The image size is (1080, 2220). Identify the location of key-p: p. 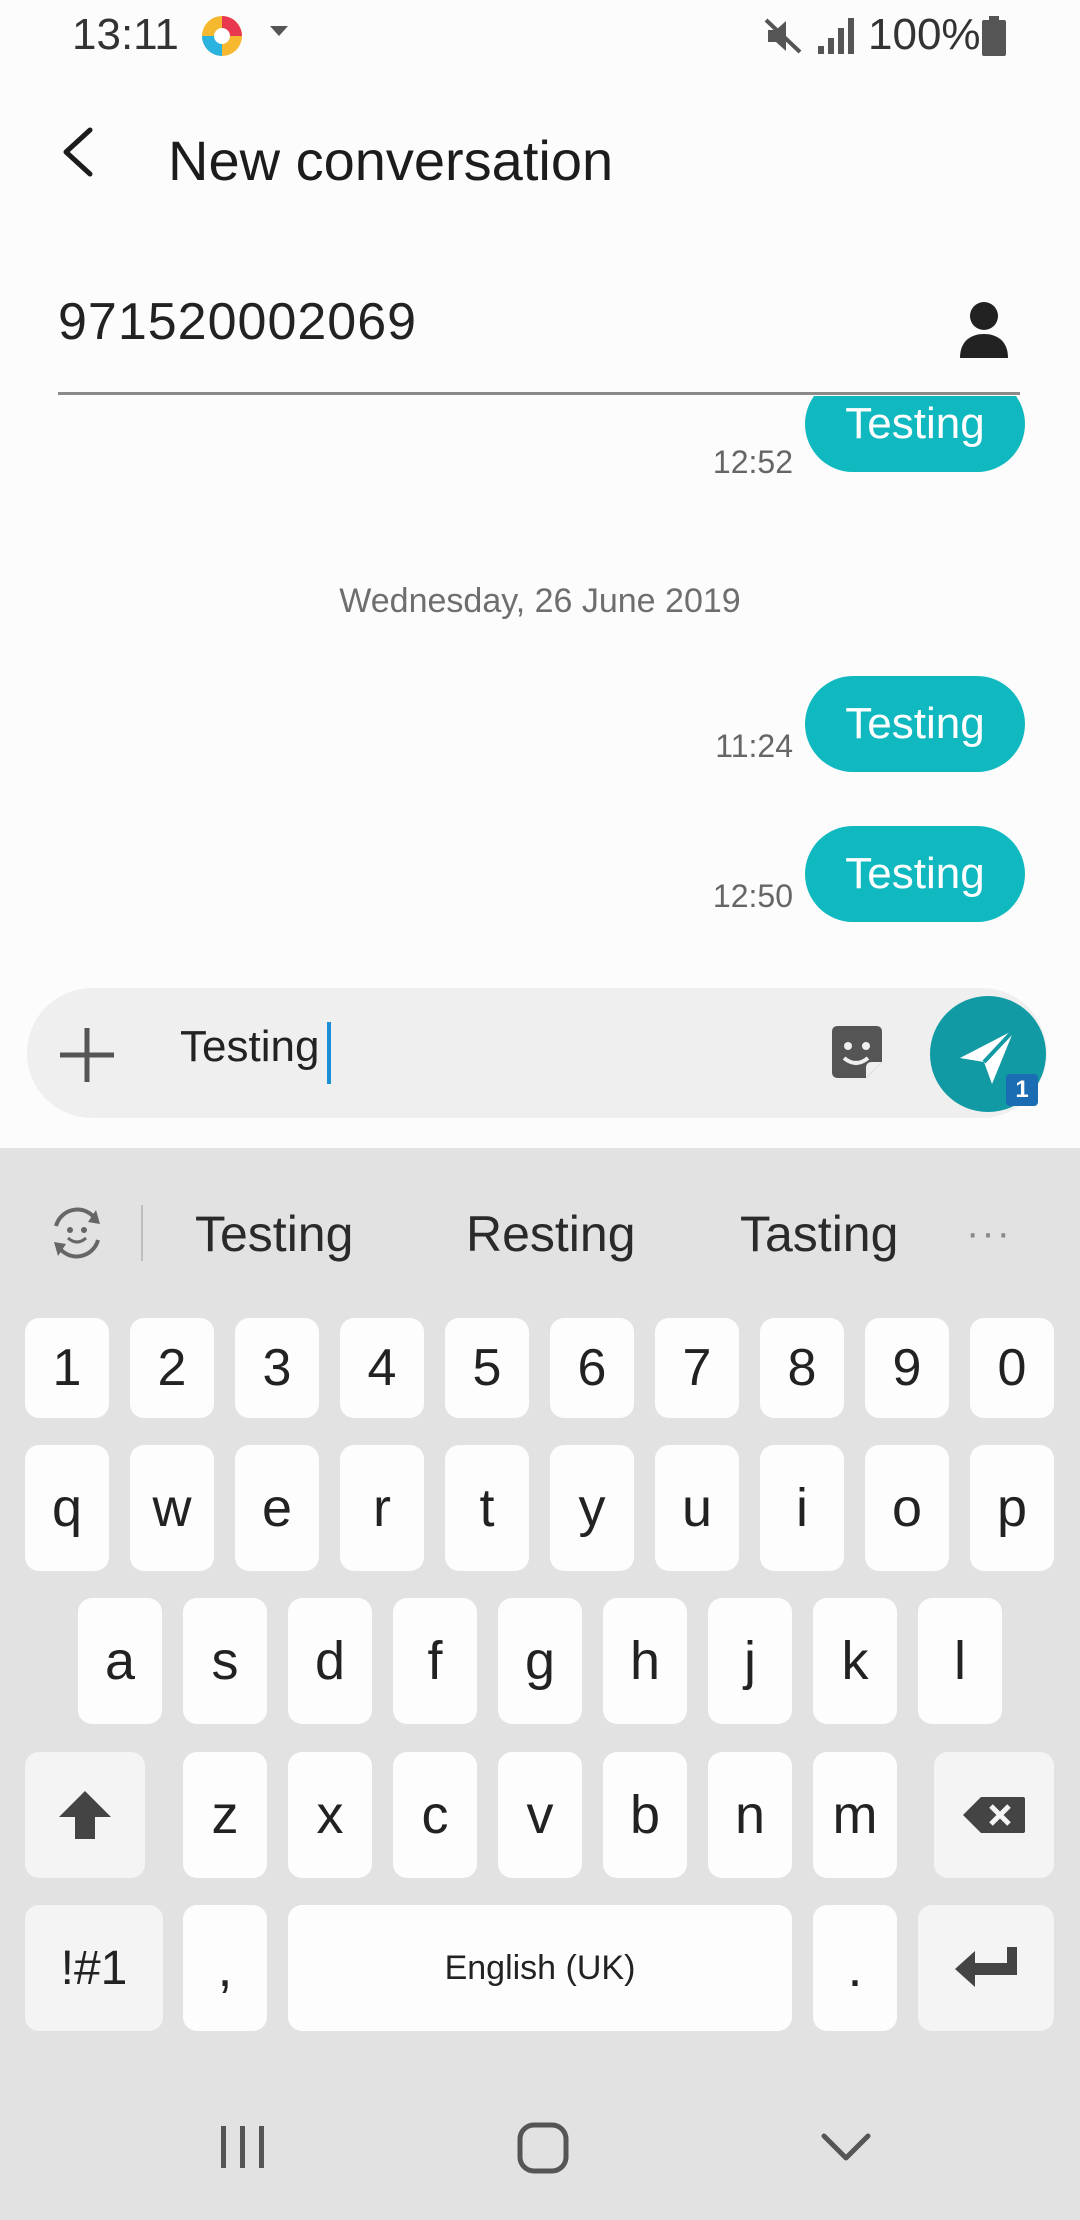
(1012, 1508).